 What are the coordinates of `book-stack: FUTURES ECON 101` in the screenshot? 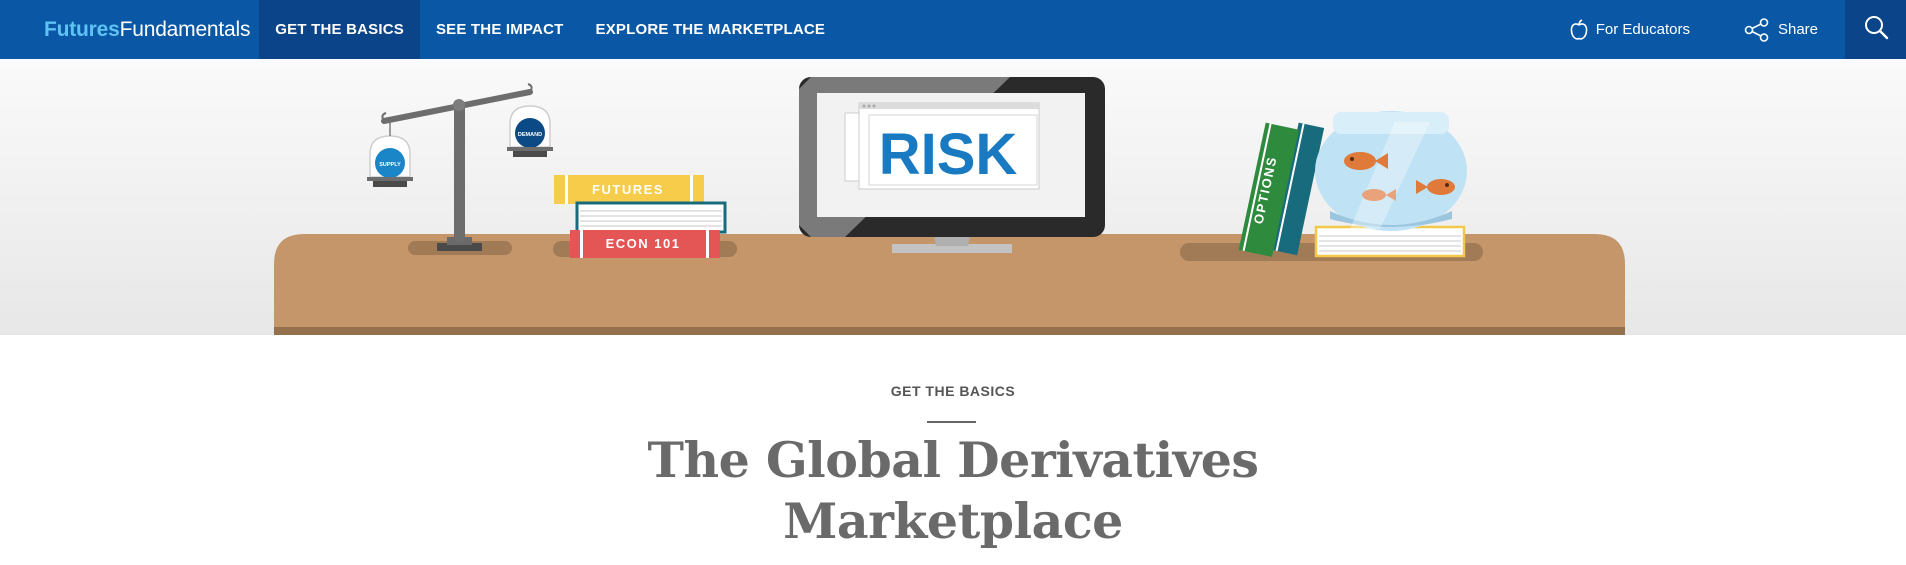 It's located at (640, 216).